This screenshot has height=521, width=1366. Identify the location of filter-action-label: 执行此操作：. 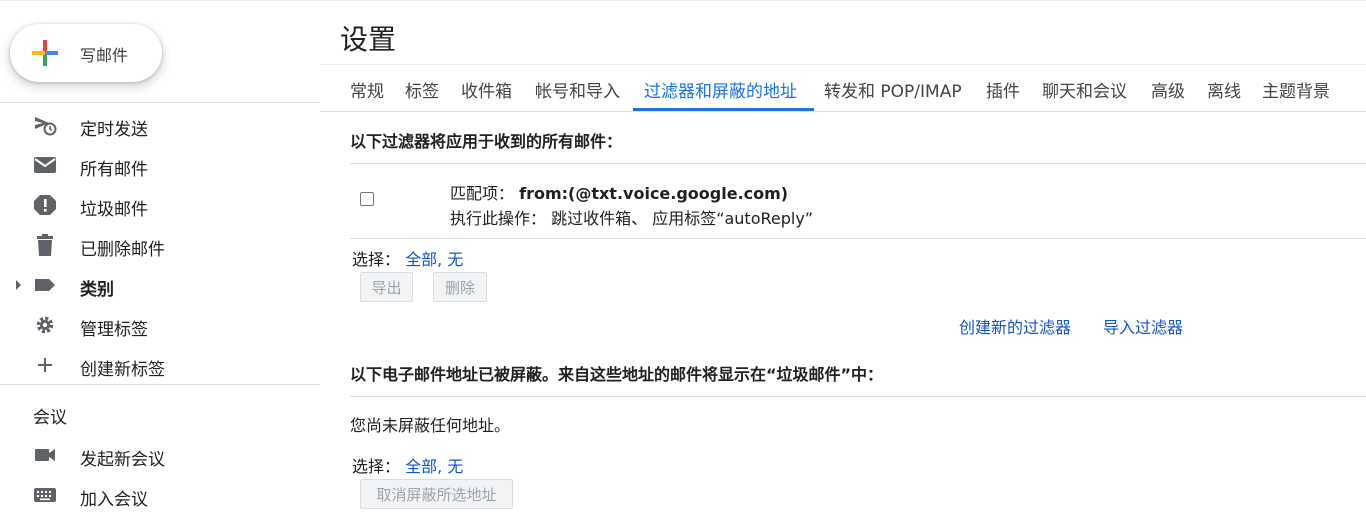
(498, 218).